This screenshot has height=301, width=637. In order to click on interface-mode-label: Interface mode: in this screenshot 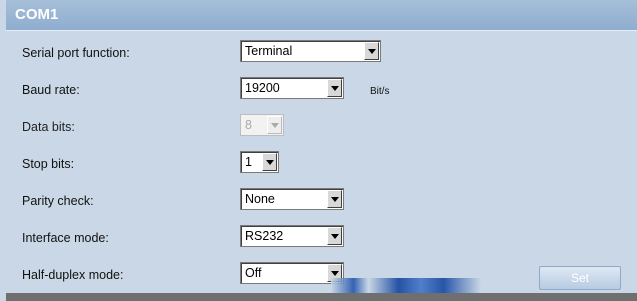, I will do `click(65, 238)`.